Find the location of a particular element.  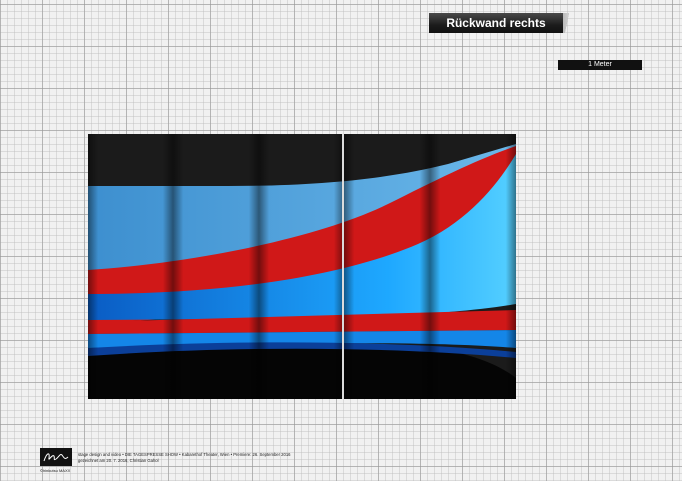

signature-logo is located at coordinates (56, 457).